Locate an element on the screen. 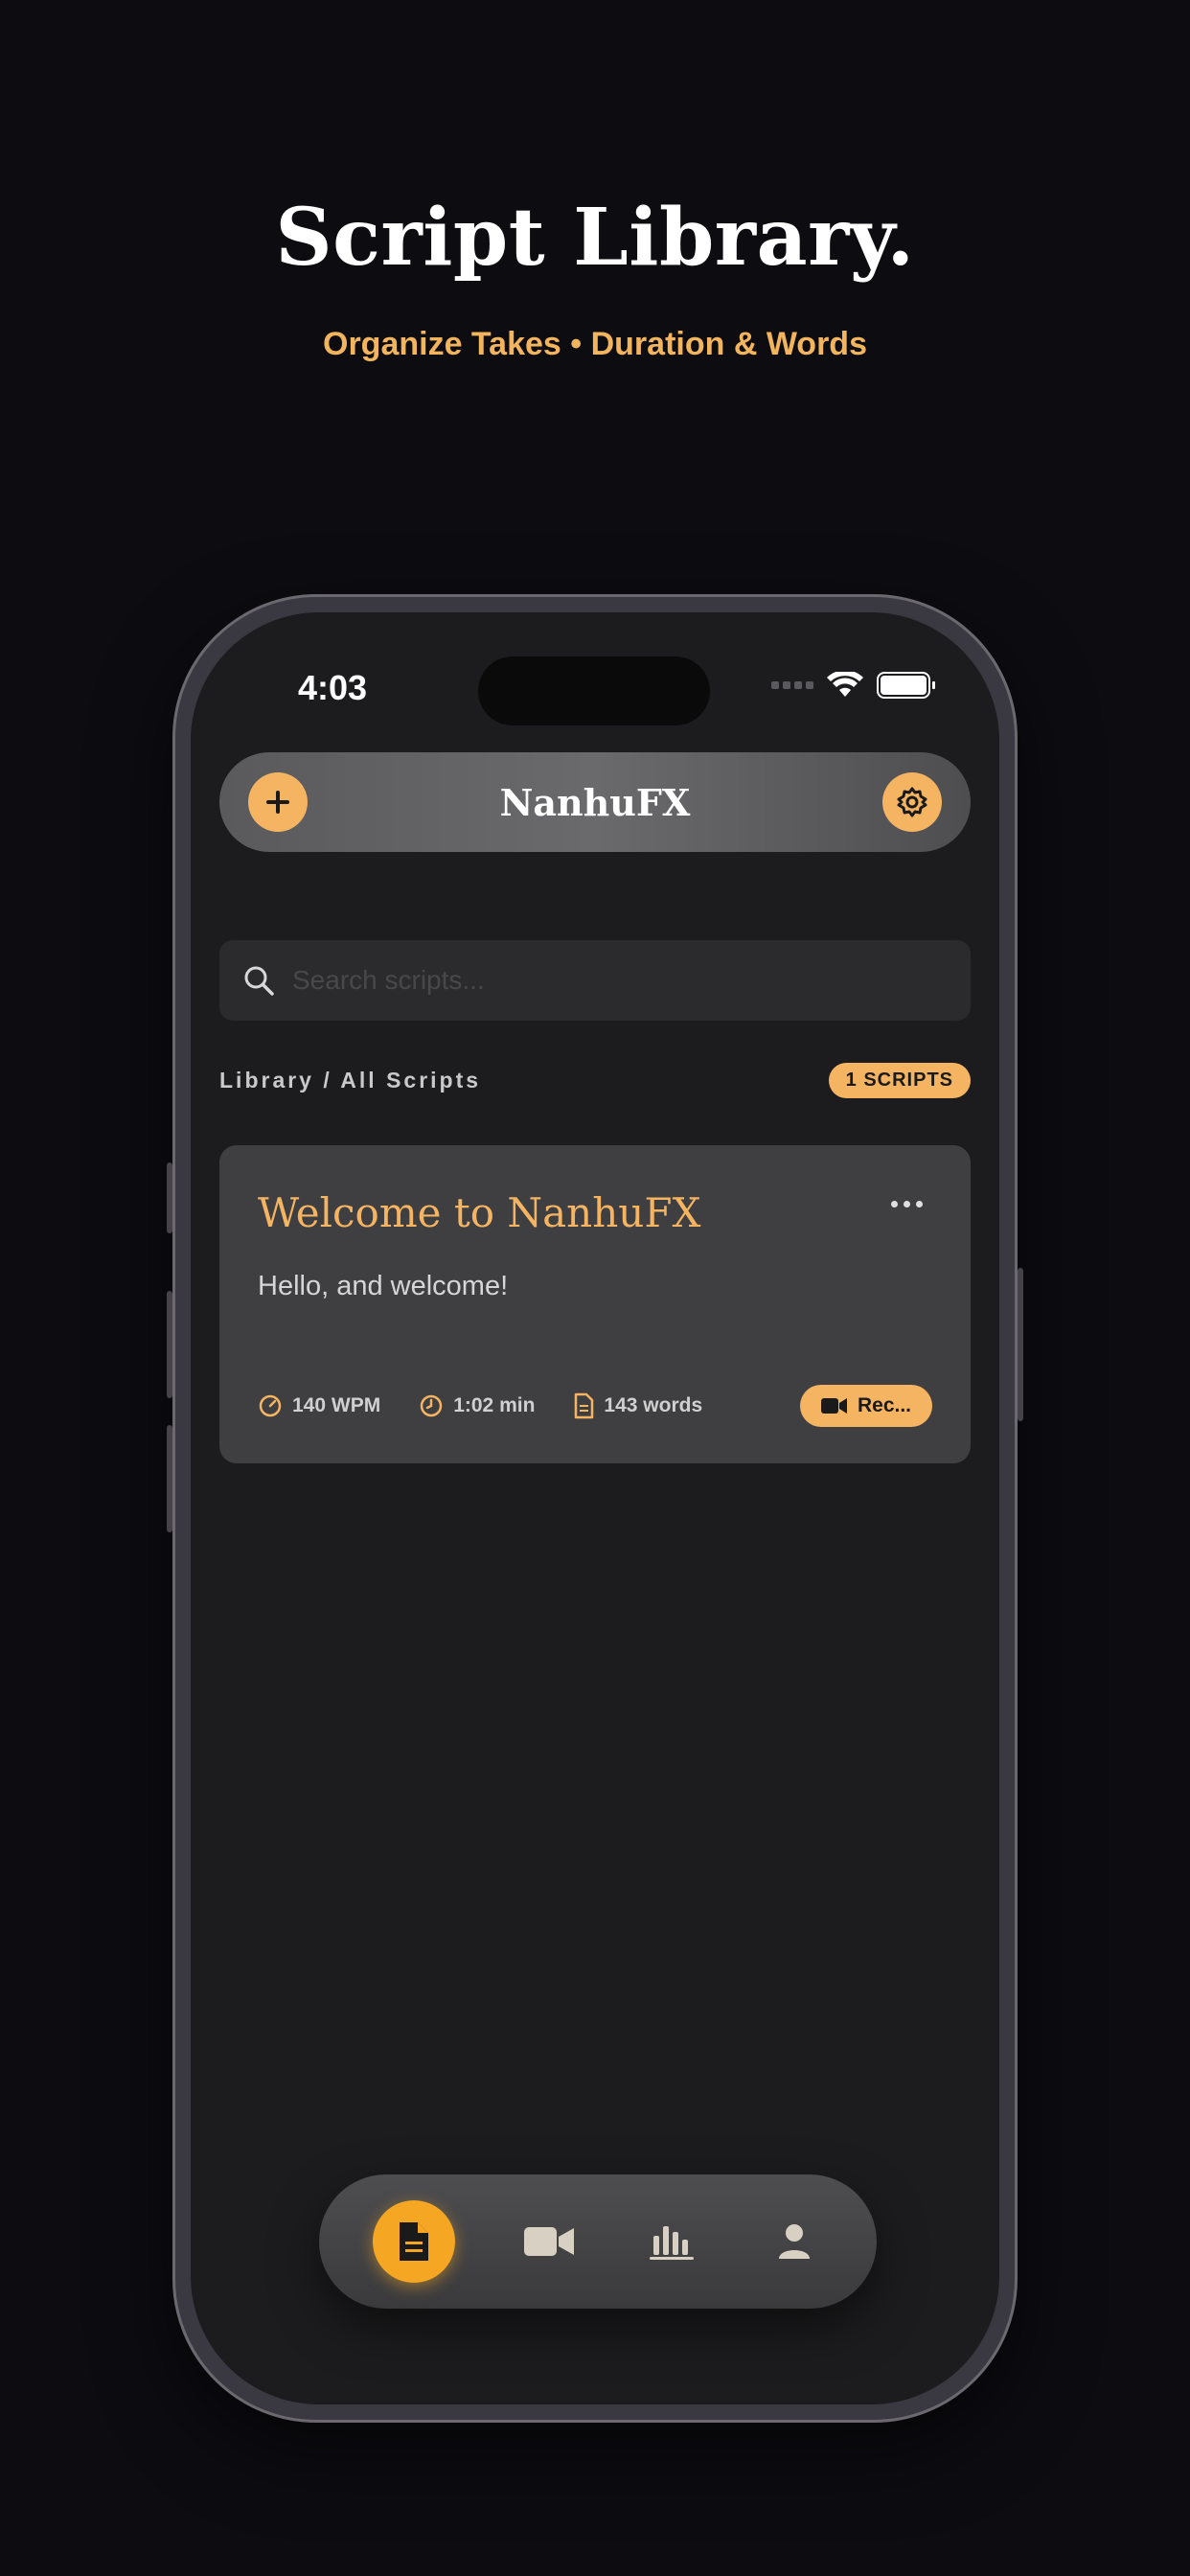 Image resolution: width=1190 pixels, height=2576 pixels. breadcrumb: Library / All Scripts is located at coordinates (350, 1079).